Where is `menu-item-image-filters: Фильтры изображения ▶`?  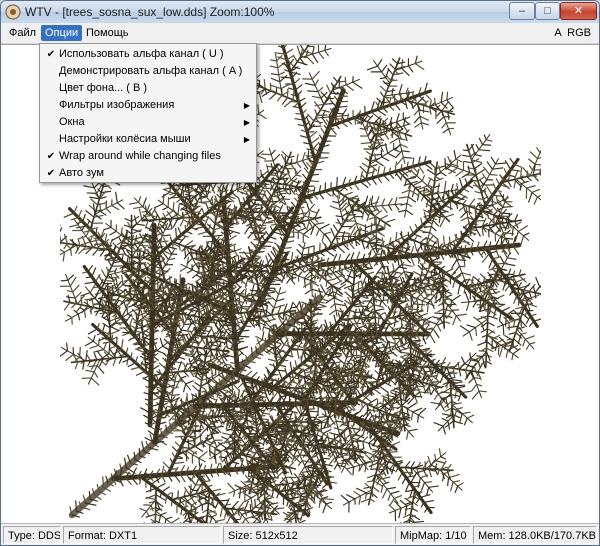
menu-item-image-filters: Фильтры изображения ▶ is located at coordinates (148, 105).